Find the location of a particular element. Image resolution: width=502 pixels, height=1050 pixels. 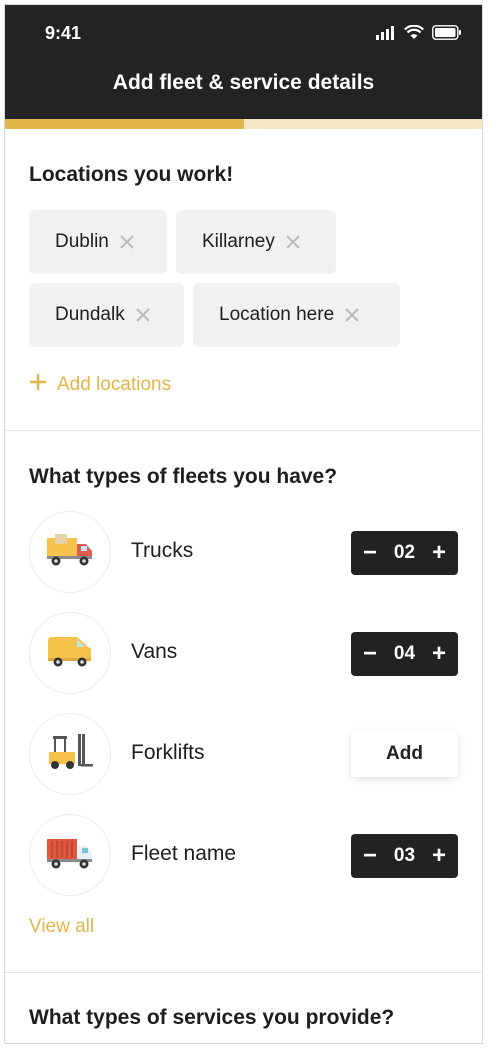

progress-fill is located at coordinates (124, 124).